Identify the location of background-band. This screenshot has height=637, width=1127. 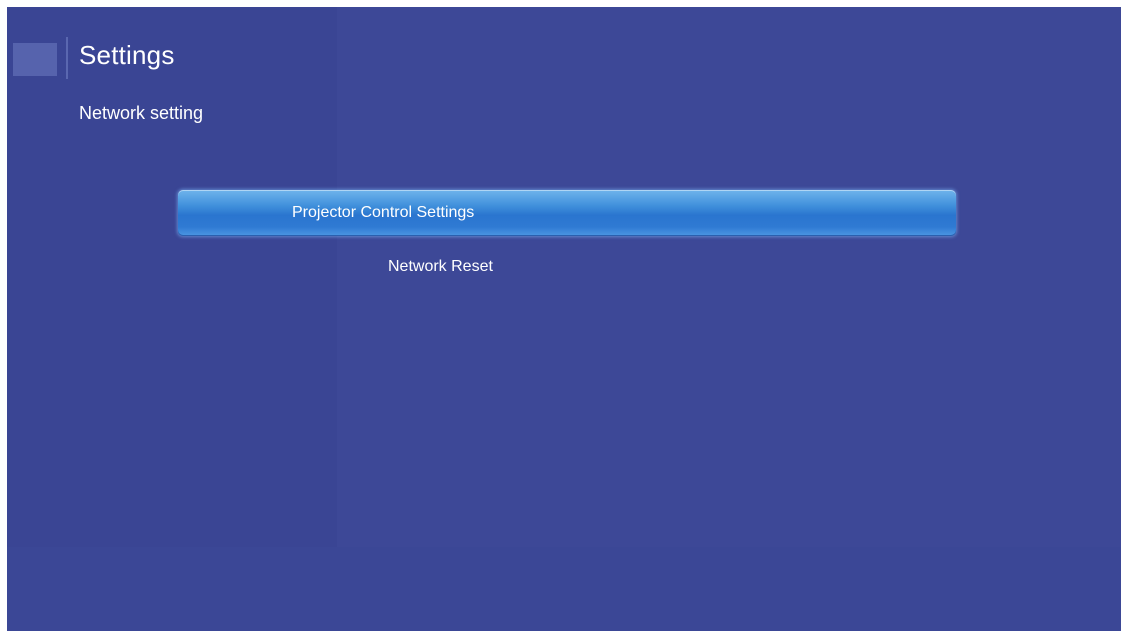
(564, 589).